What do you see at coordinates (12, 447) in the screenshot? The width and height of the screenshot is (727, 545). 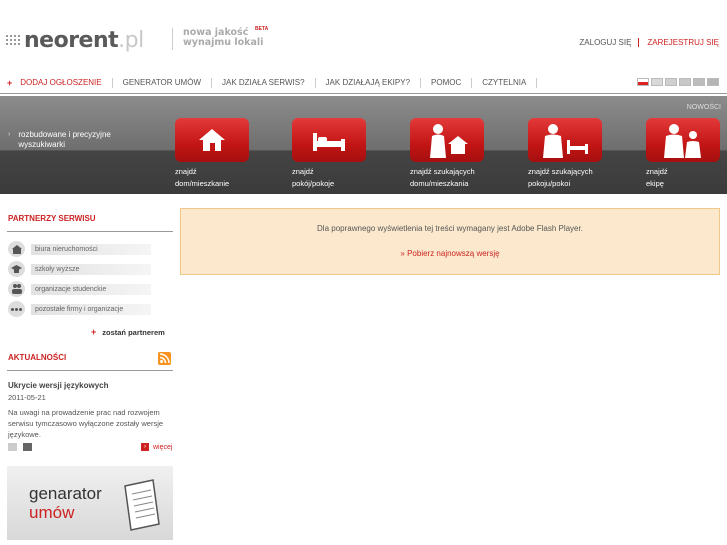 I see `pager-prev-icon` at bounding box center [12, 447].